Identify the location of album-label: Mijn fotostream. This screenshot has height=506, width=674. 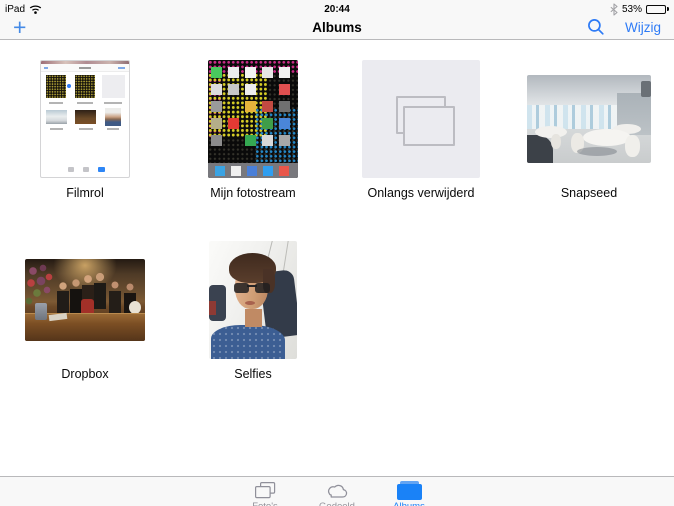
(253, 193).